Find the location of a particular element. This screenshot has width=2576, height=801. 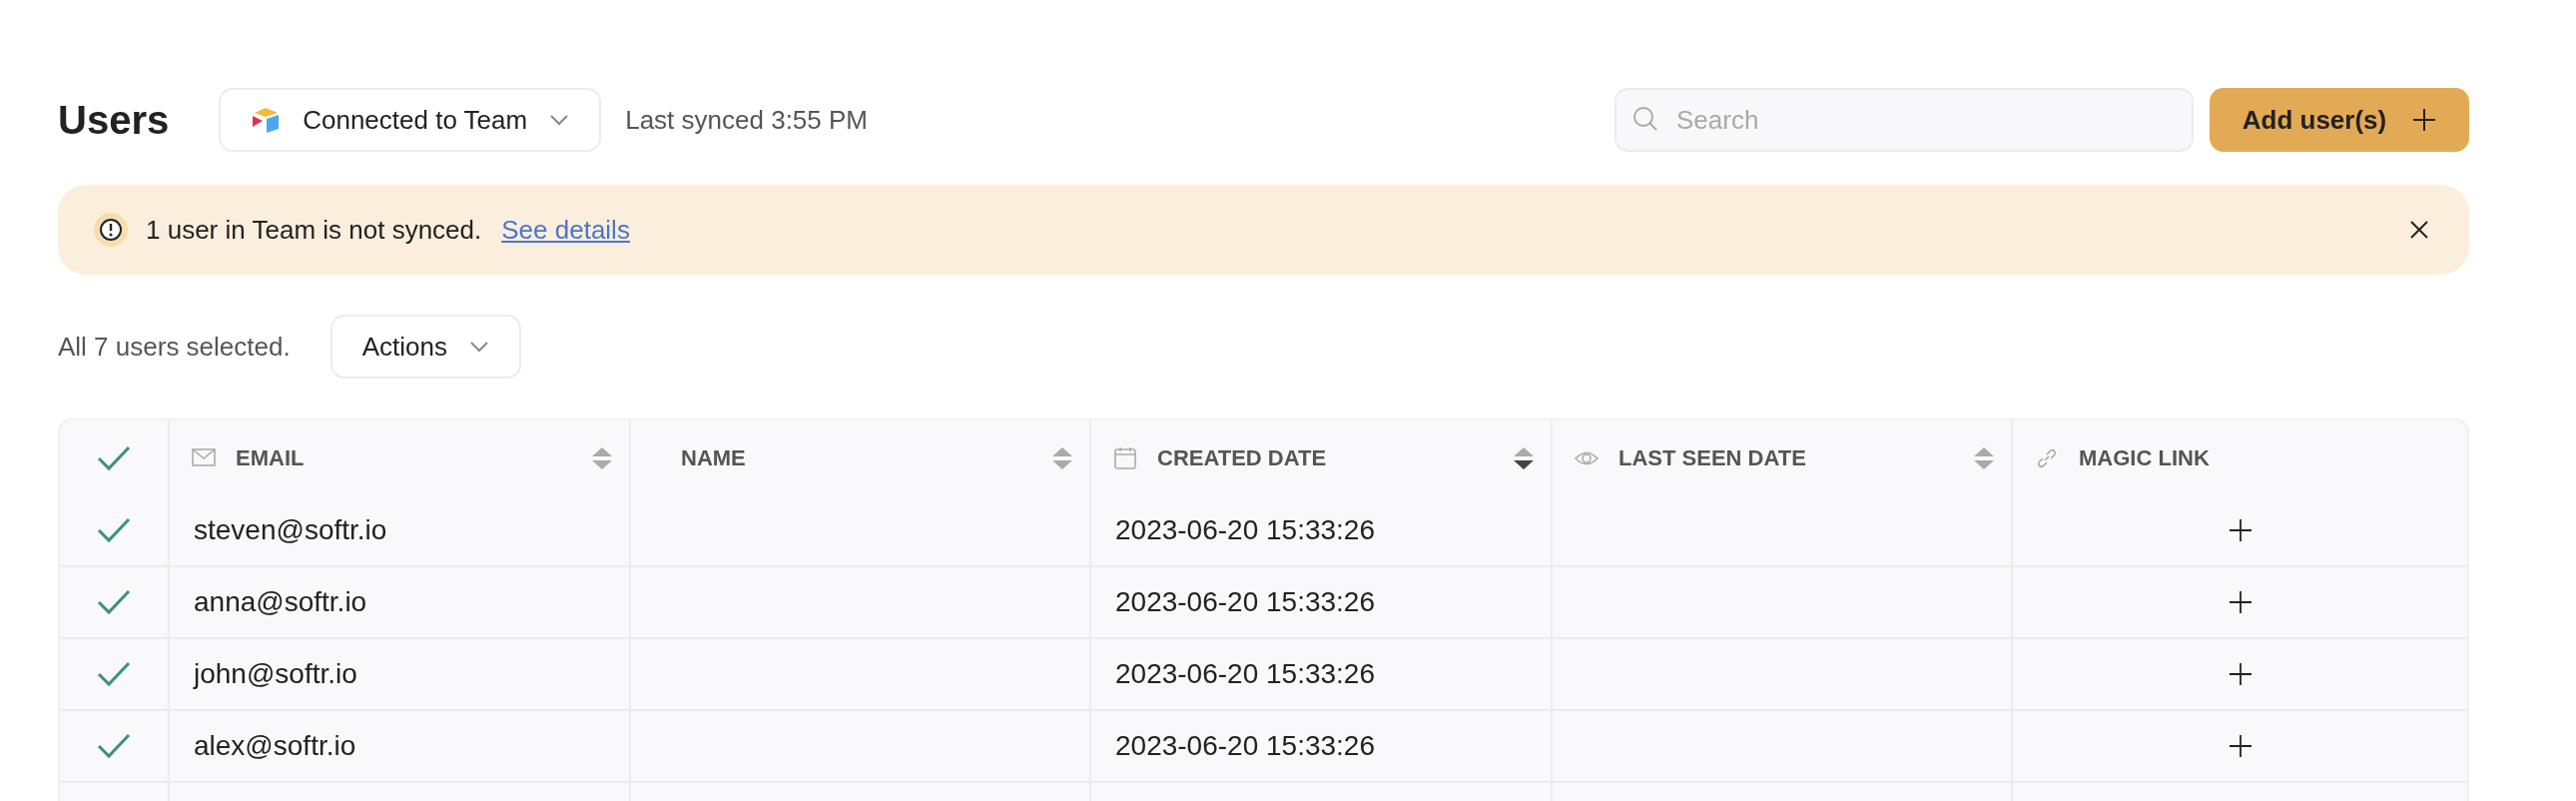

calendar-icon is located at coordinates (1125, 457).